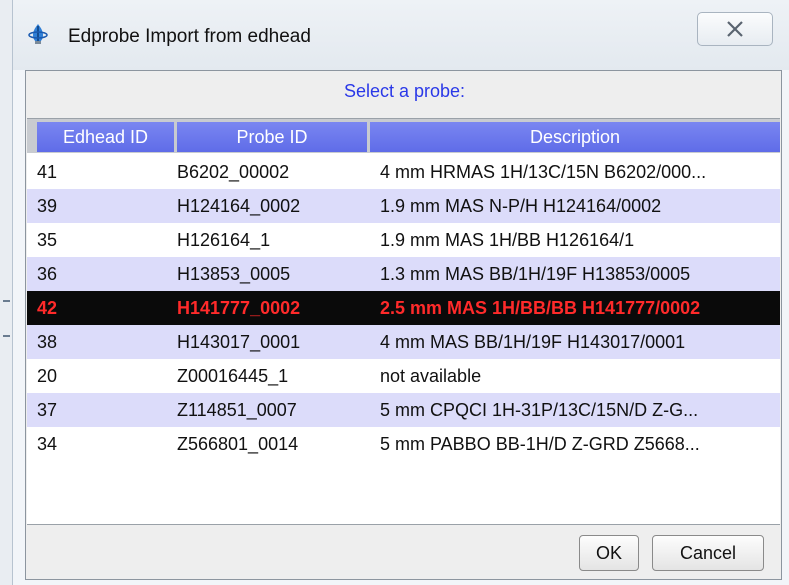  I want to click on title-bar: Edprobe Import from edhead, so click(401, 35).